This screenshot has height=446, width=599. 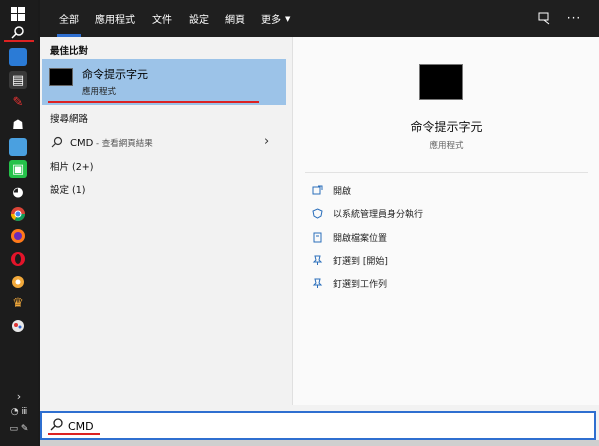 What do you see at coordinates (69, 119) in the screenshot?
I see `web-search-label: 搜尋網路` at bounding box center [69, 119].